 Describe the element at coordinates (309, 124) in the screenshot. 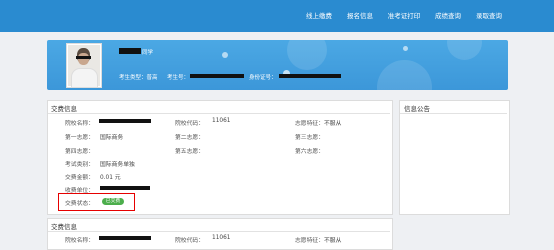

I see `special-label: 志愿特征：` at that location.